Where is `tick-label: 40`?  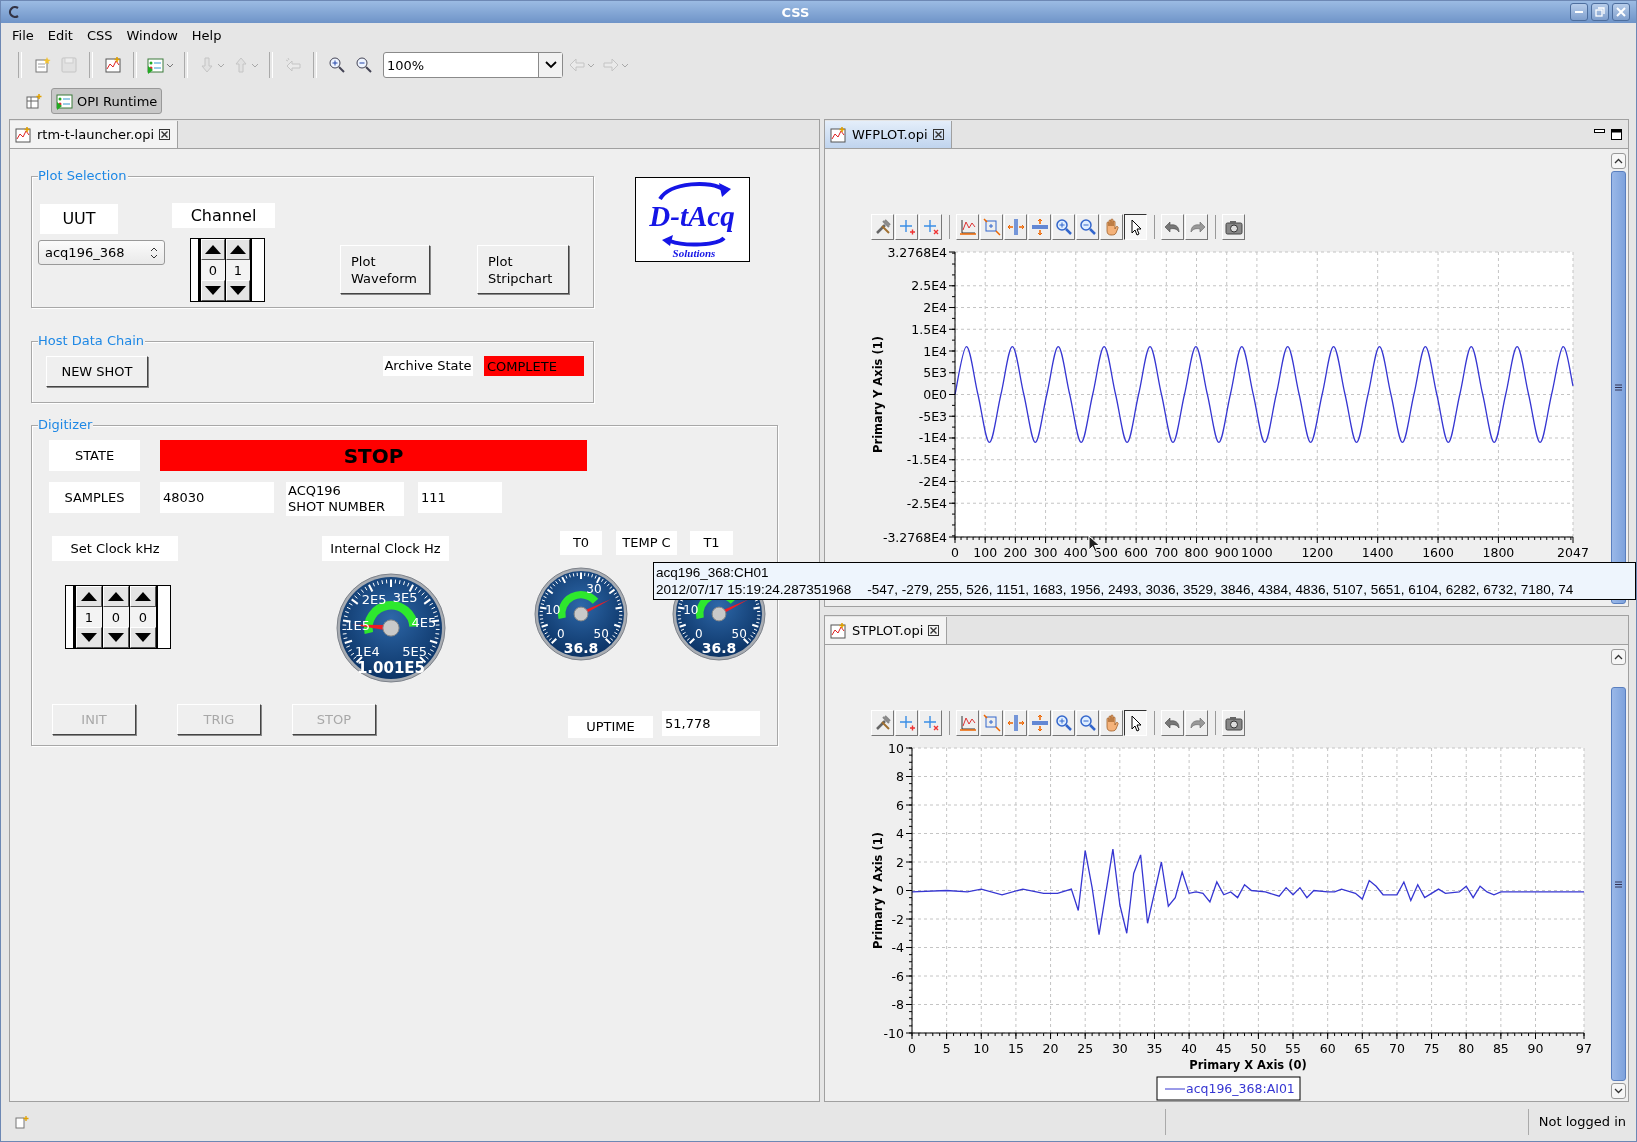
tick-label: 40 is located at coordinates (1189, 1048).